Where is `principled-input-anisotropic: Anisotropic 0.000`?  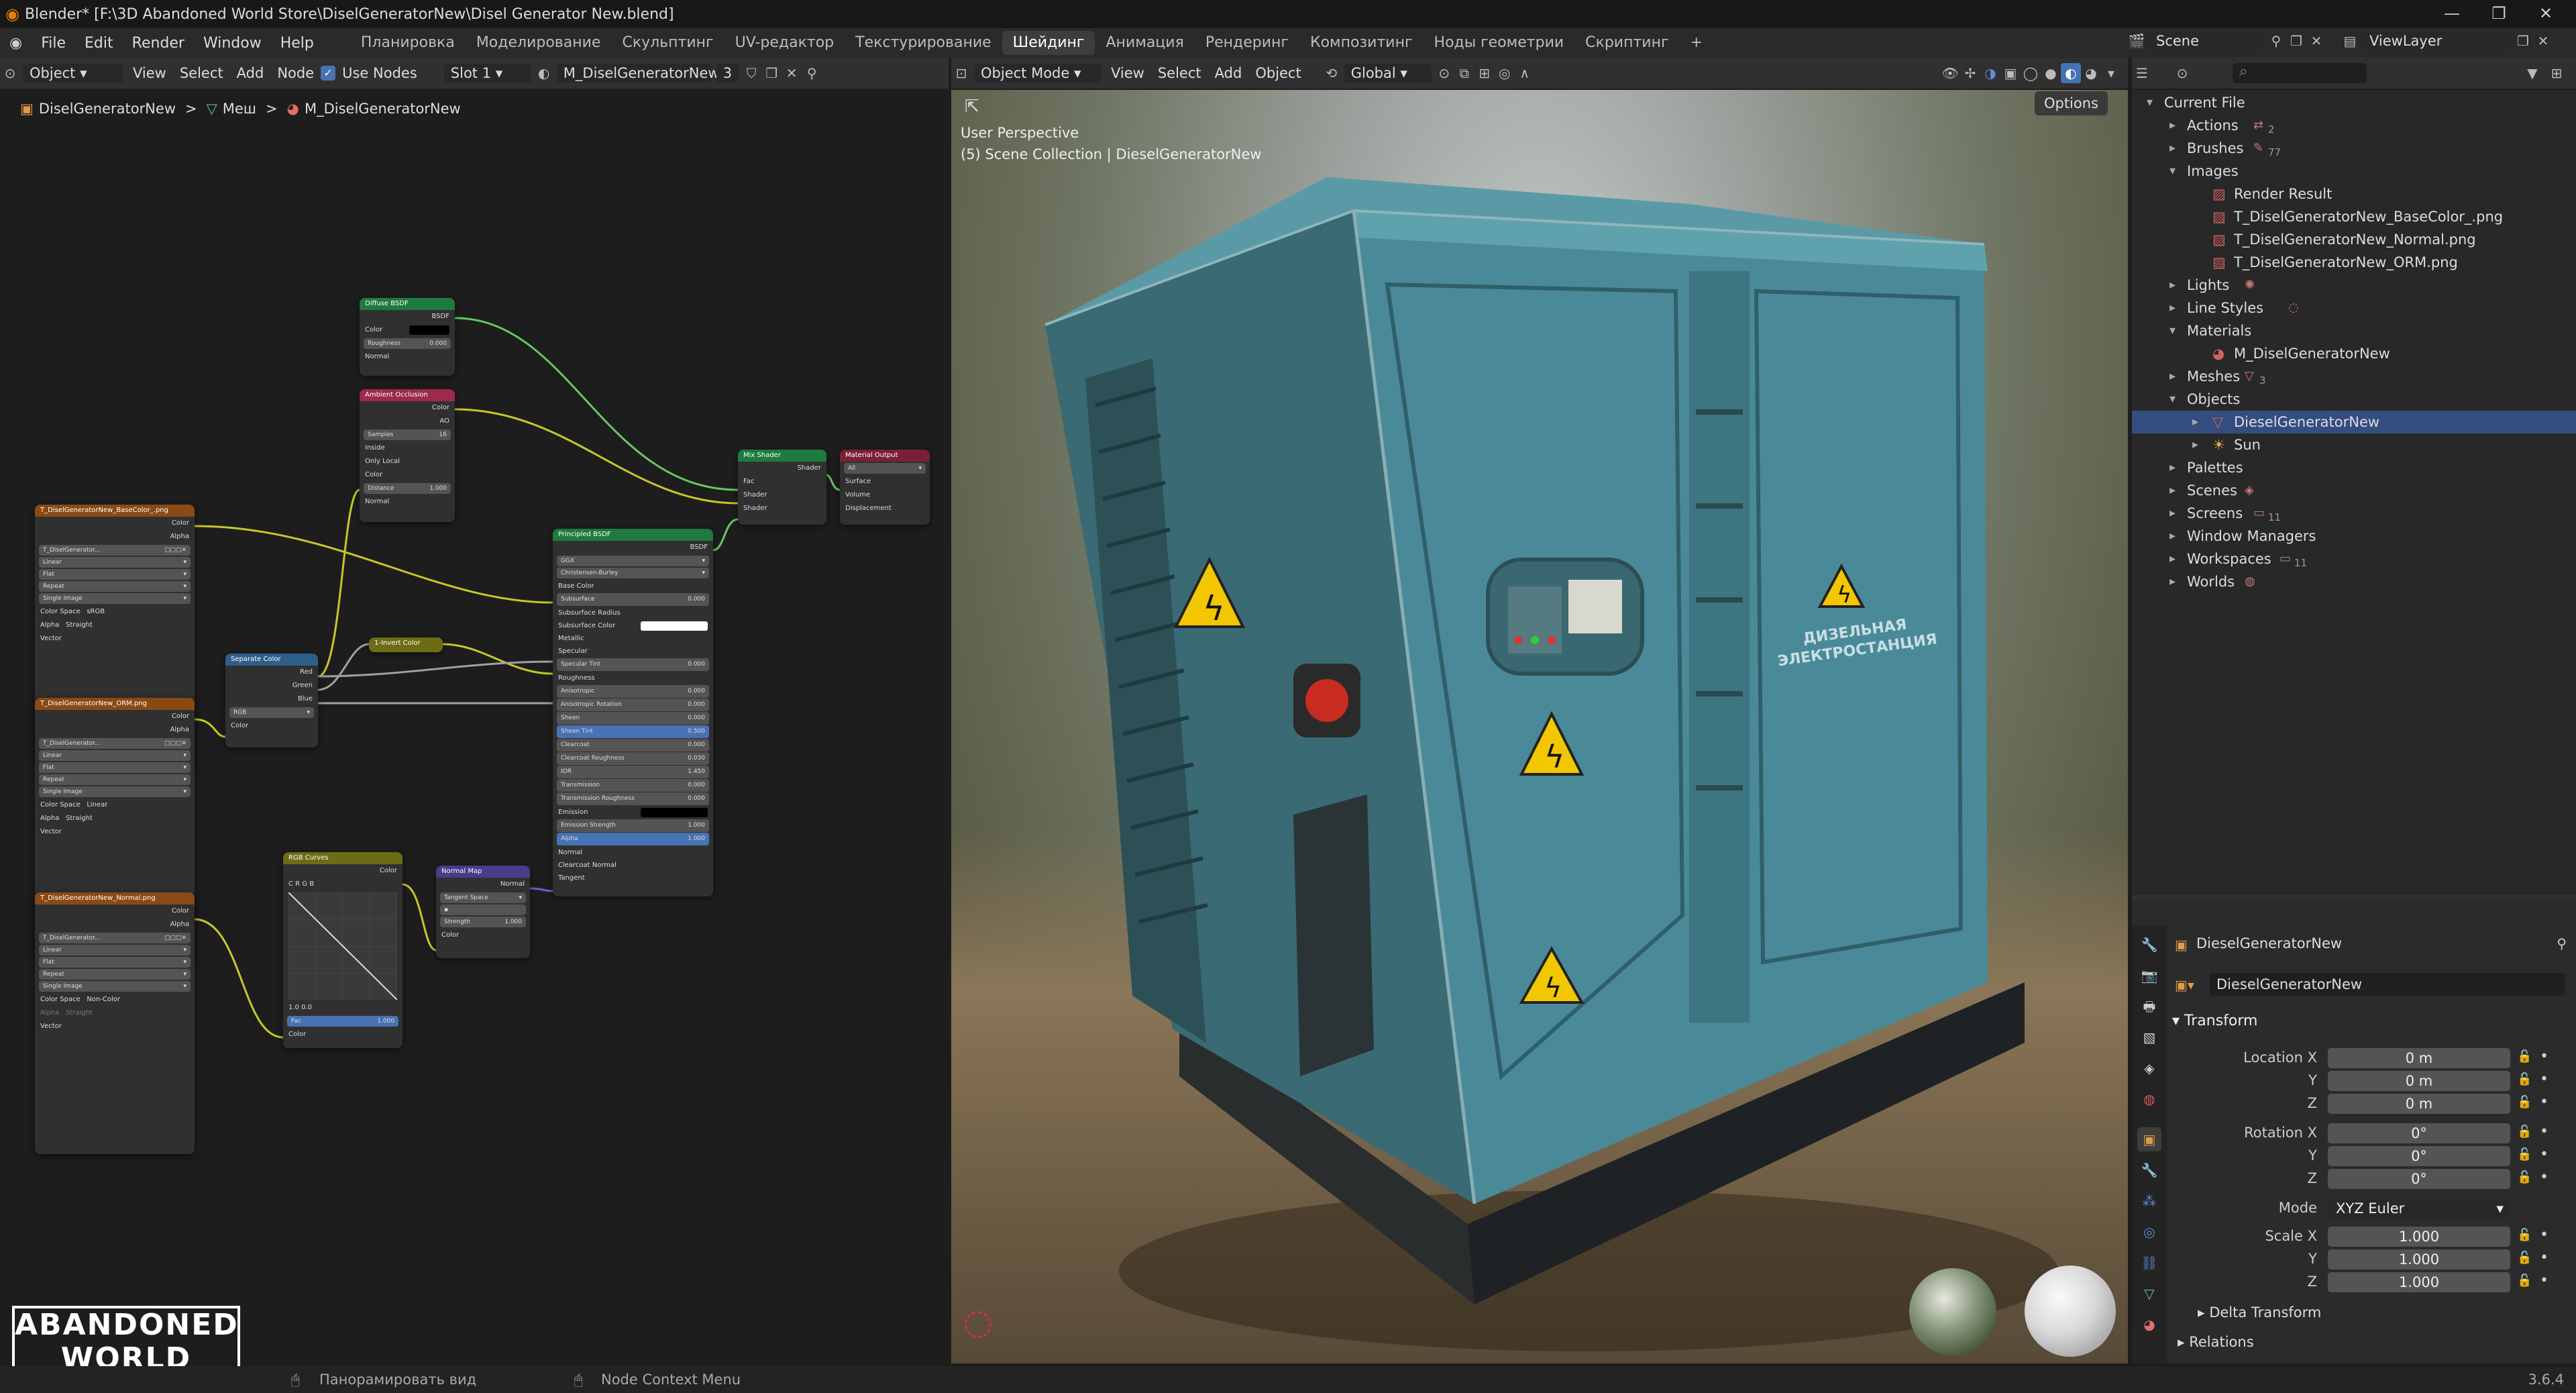
principled-input-anisotropic: Anisotropic 0.000 is located at coordinates (633, 691).